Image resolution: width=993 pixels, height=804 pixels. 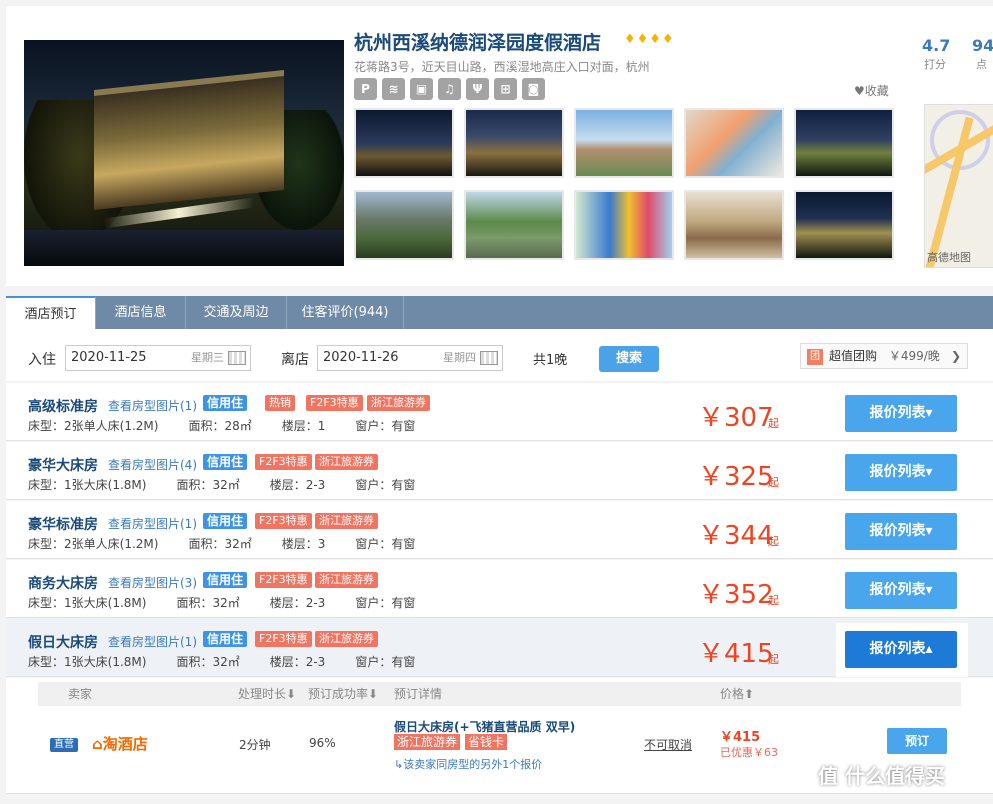 What do you see at coordinates (871, 90) in the screenshot?
I see `favorite-button: ♥收藏` at bounding box center [871, 90].